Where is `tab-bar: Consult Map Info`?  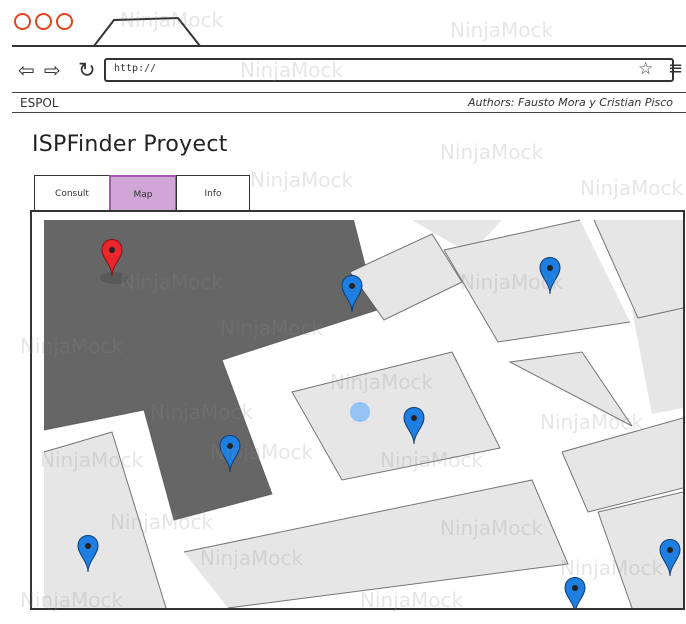 tab-bar: Consult Map Info is located at coordinates (142, 193).